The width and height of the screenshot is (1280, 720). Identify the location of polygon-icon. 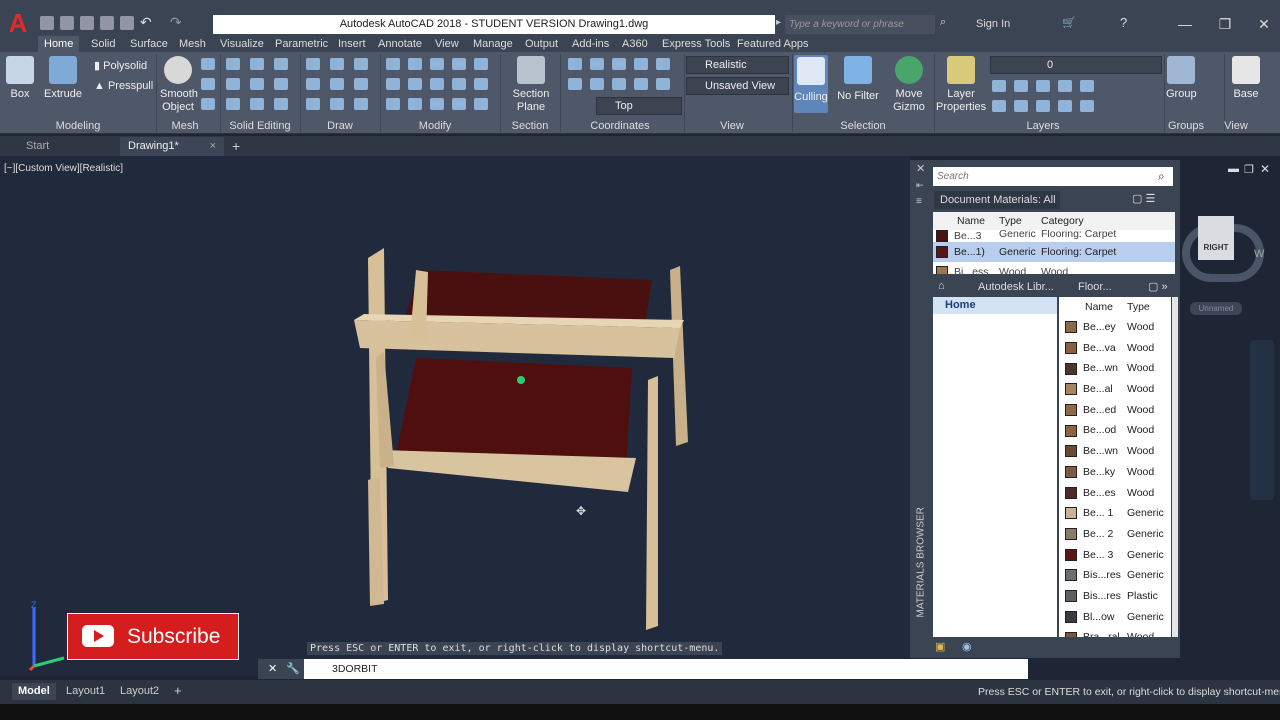
(361, 84).